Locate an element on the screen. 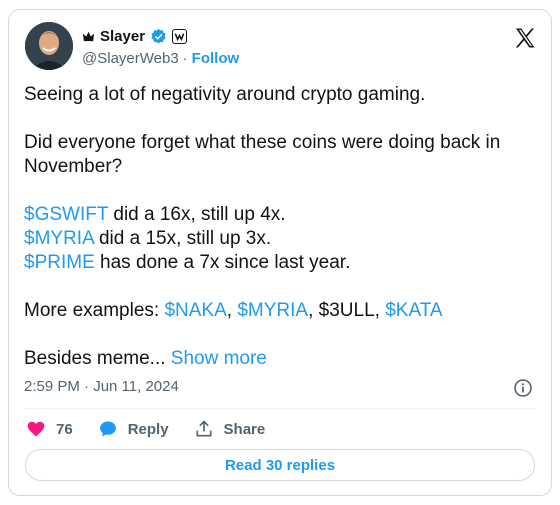 This screenshot has width=560, height=505. tweet-item: $GSWIFT did a 16x, still up 4x. is located at coordinates (284, 215).